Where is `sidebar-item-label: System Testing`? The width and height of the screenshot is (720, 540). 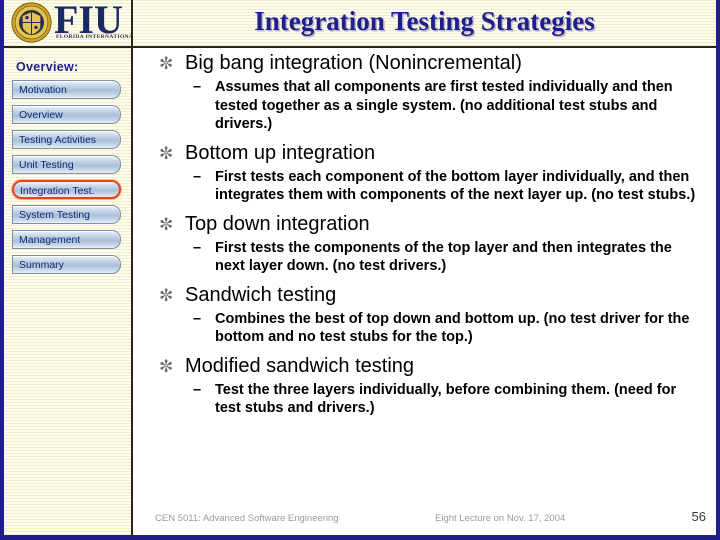
sidebar-item-label: System Testing is located at coordinates (55, 215).